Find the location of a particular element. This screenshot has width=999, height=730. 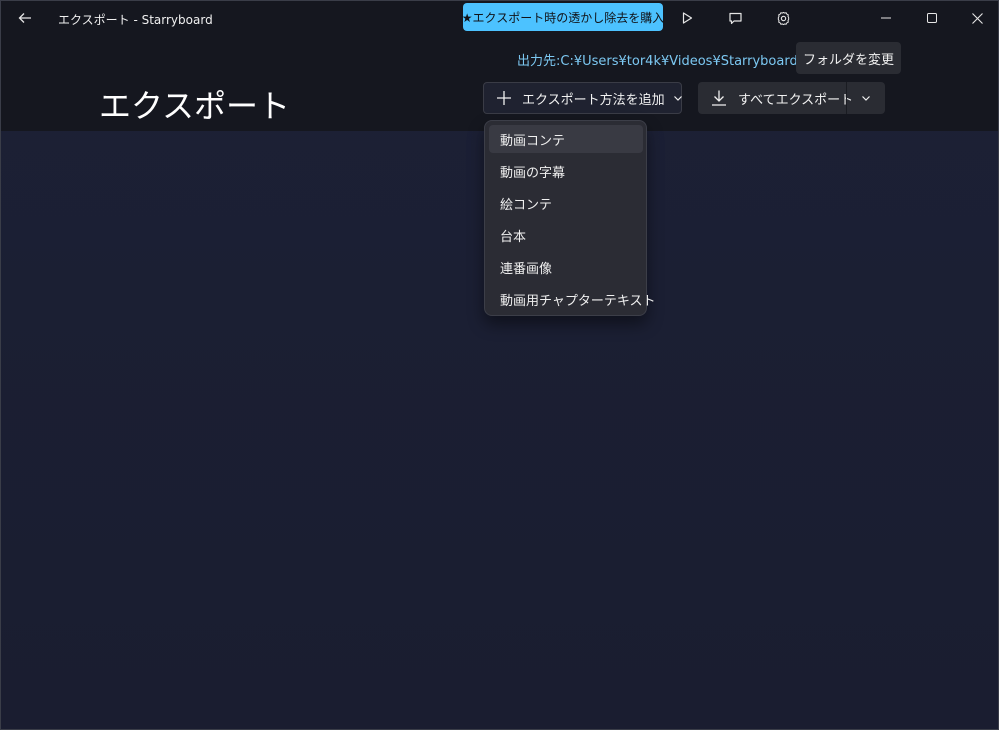

export-options-dropdown-button is located at coordinates (866, 98).